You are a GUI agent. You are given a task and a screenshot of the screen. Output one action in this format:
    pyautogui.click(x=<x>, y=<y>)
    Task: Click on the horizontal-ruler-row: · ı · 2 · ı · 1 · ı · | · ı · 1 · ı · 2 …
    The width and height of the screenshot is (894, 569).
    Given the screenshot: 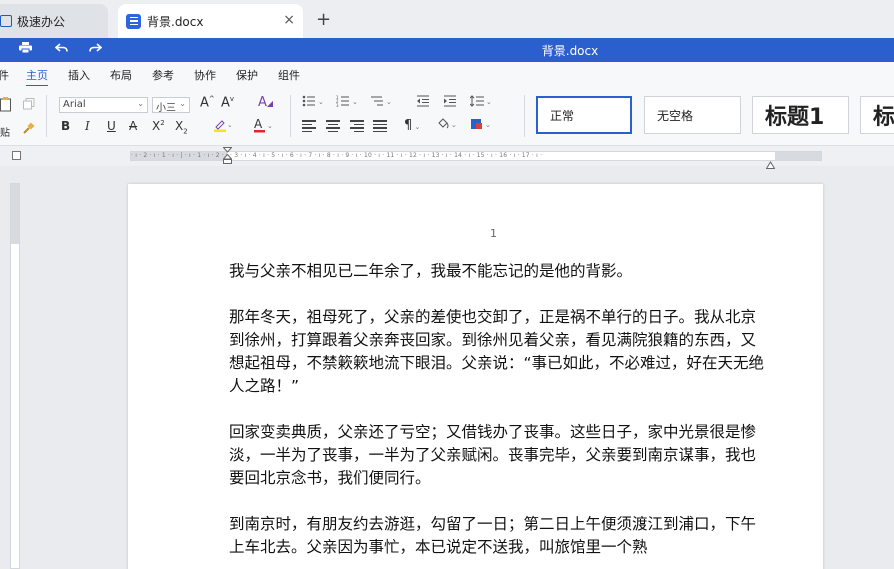 What is the action you would take?
    pyautogui.click(x=447, y=157)
    